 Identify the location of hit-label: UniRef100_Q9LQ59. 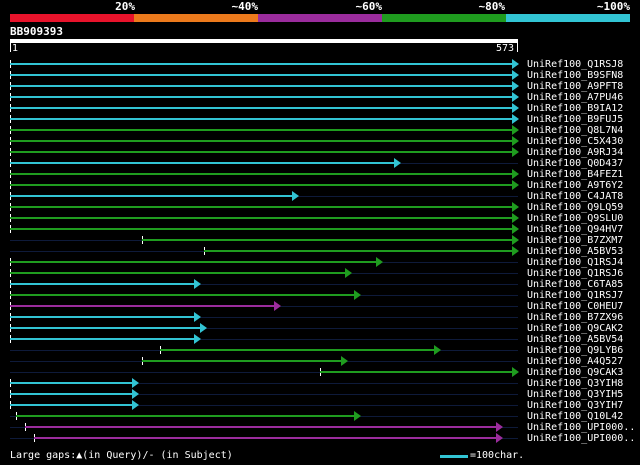
(575, 207).